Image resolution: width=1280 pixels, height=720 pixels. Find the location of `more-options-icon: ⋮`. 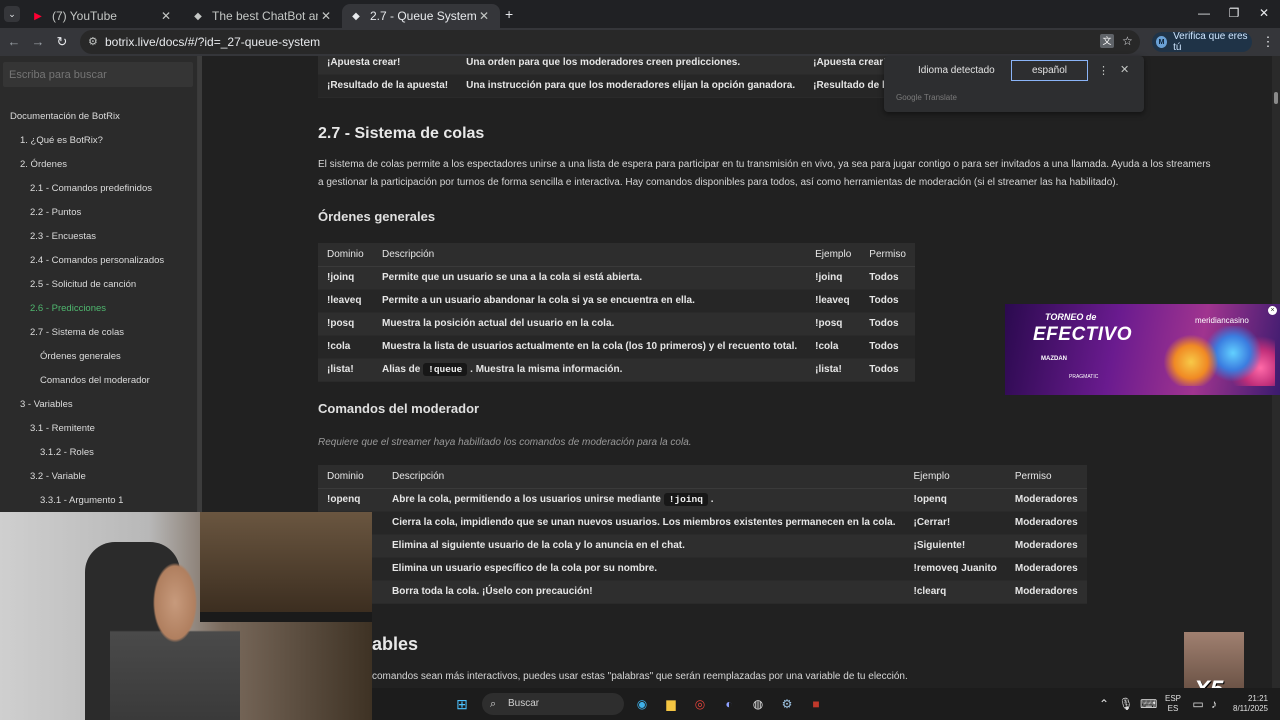

more-options-icon: ⋮ is located at coordinates (1103, 70).